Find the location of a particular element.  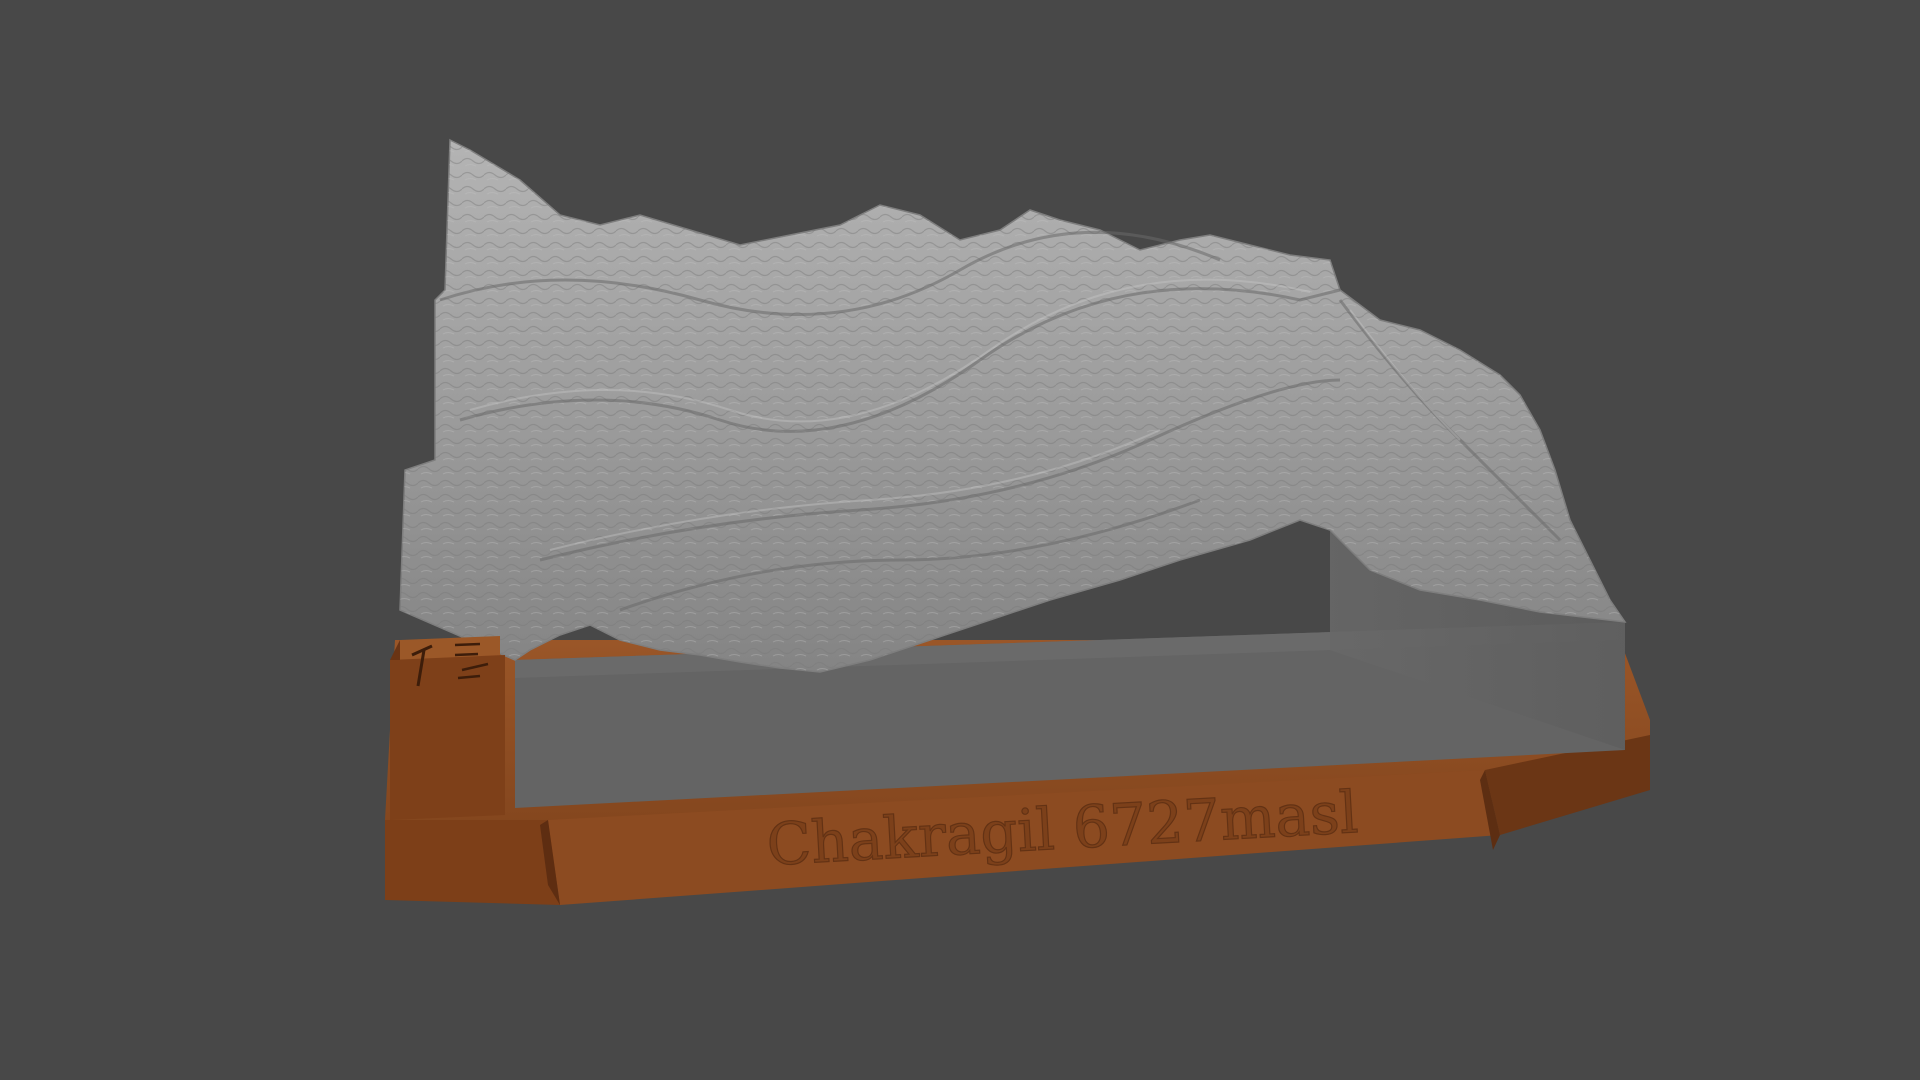

base-front is located at coordinates (472, 862).